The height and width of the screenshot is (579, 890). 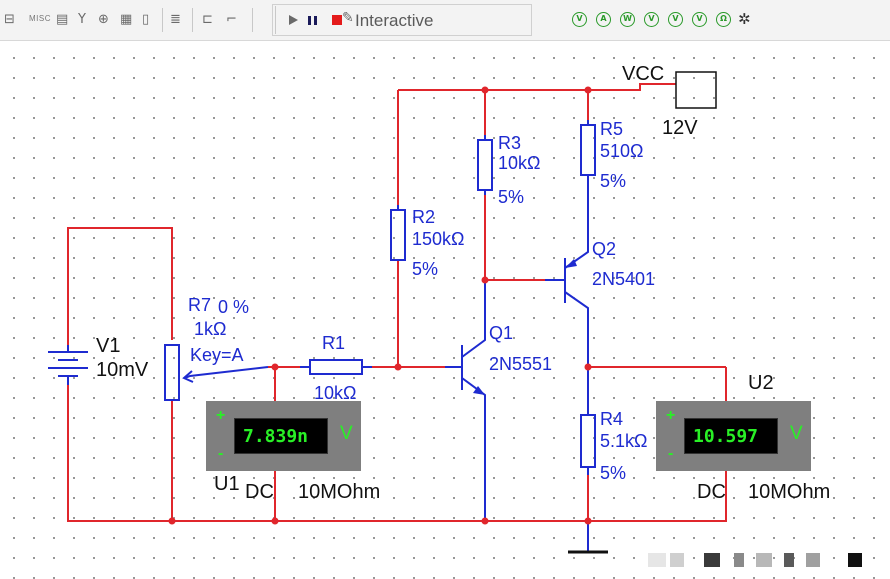 What do you see at coordinates (612, 129) in the screenshot?
I see `r5-ref: R5` at bounding box center [612, 129].